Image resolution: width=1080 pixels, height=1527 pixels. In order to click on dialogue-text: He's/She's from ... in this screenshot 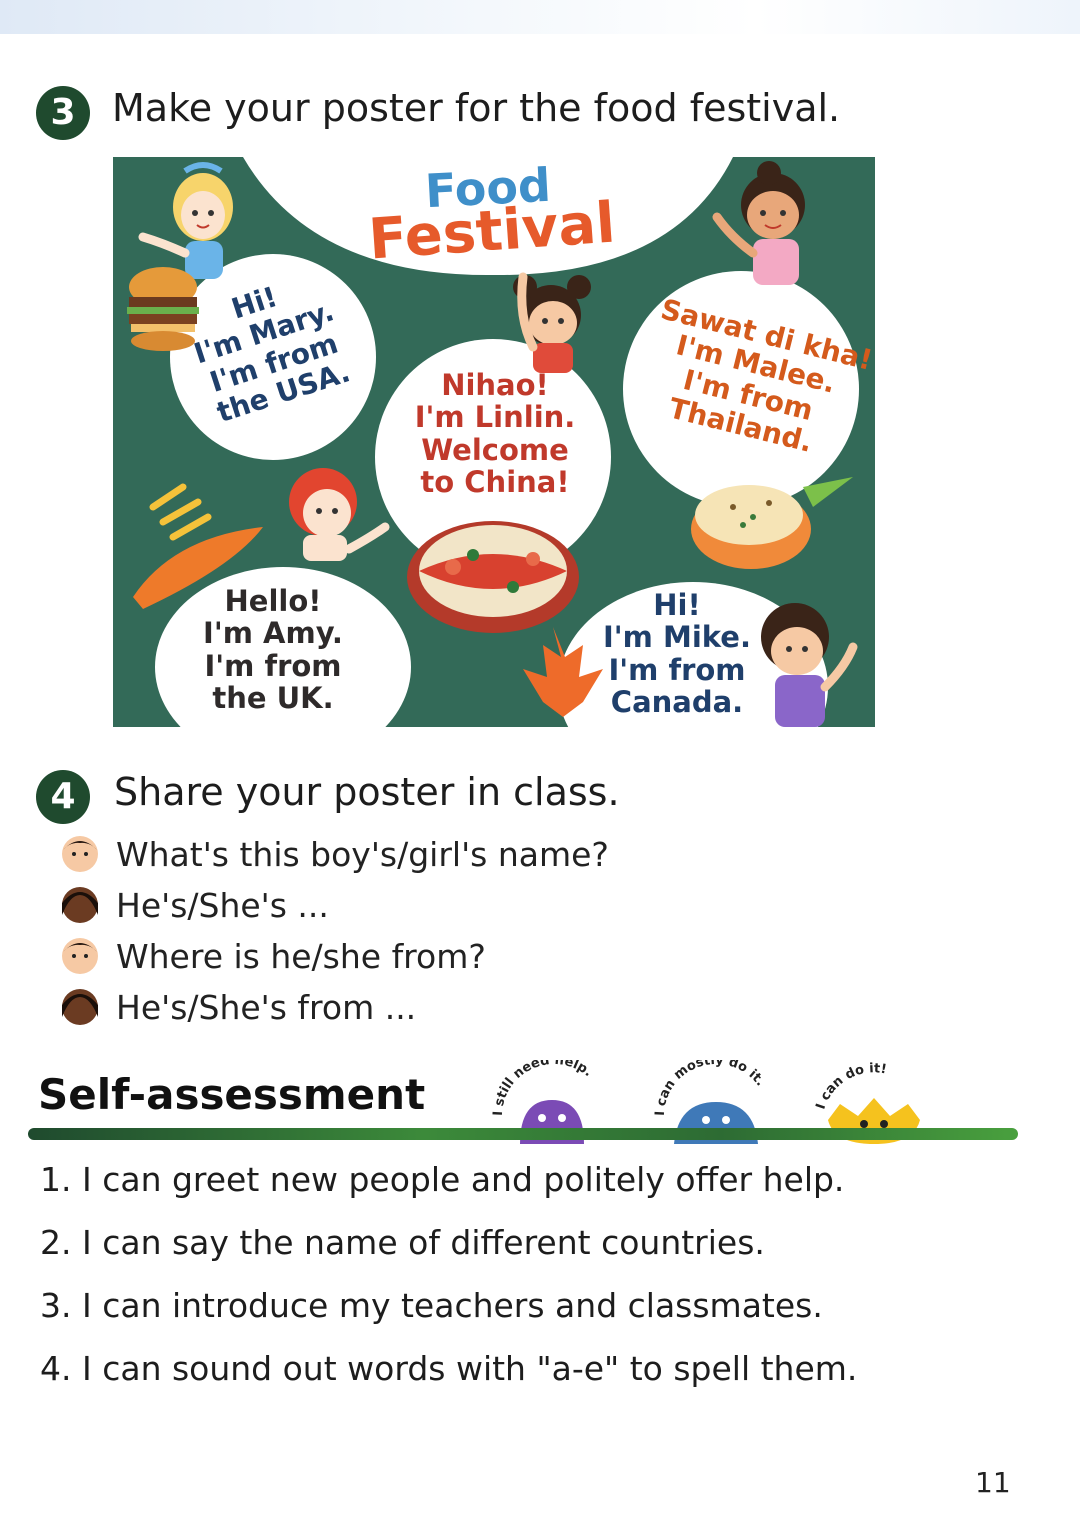, I will do `click(266, 1007)`.